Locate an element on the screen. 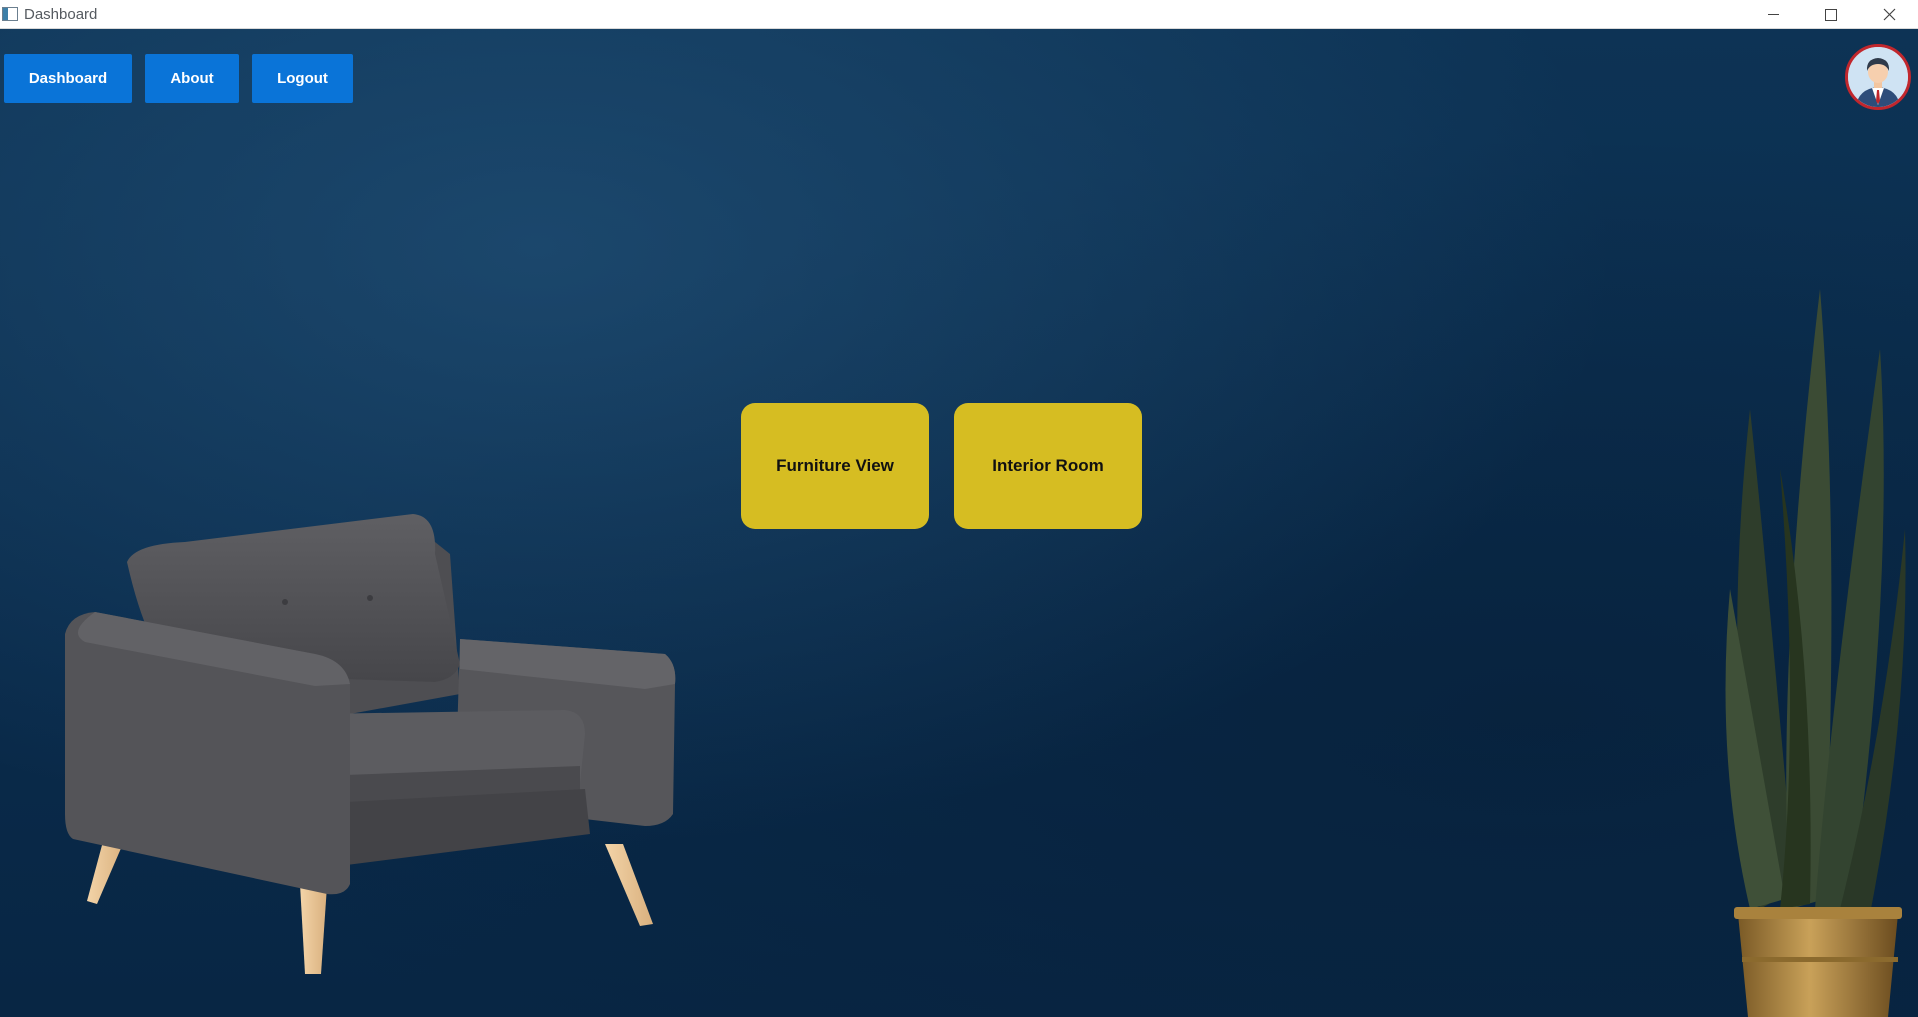 Image resolution: width=1918 pixels, height=1017 pixels. close-button is located at coordinates (1889, 14).